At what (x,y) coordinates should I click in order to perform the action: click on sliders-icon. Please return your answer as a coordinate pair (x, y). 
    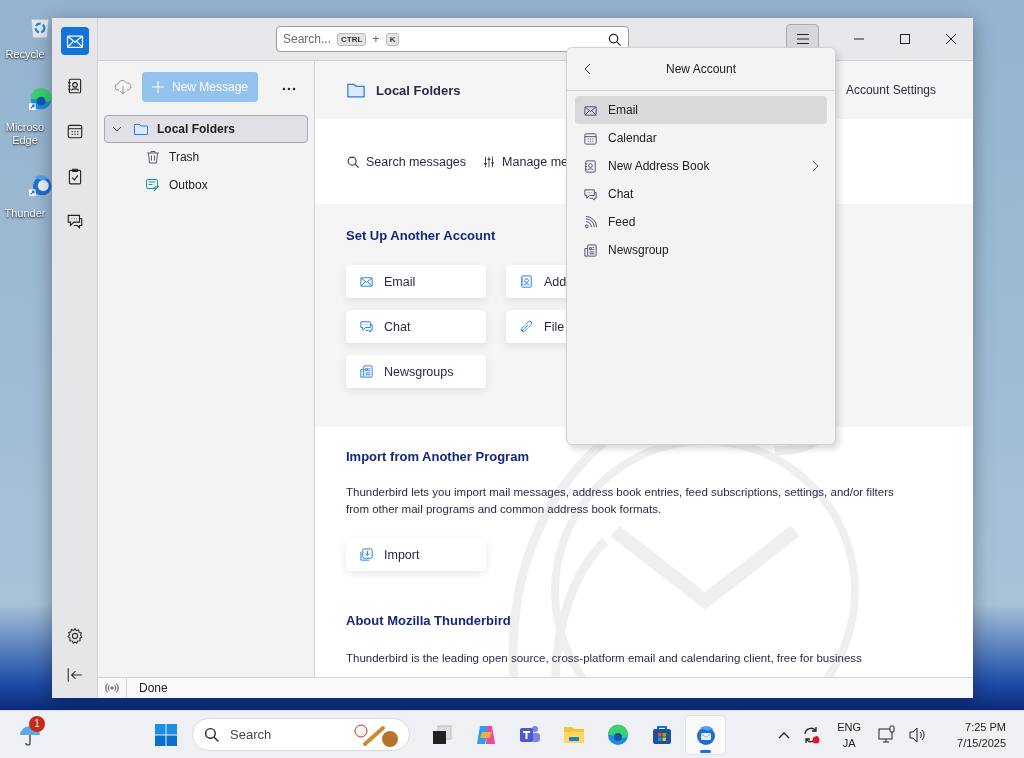
    Looking at the image, I should click on (489, 161).